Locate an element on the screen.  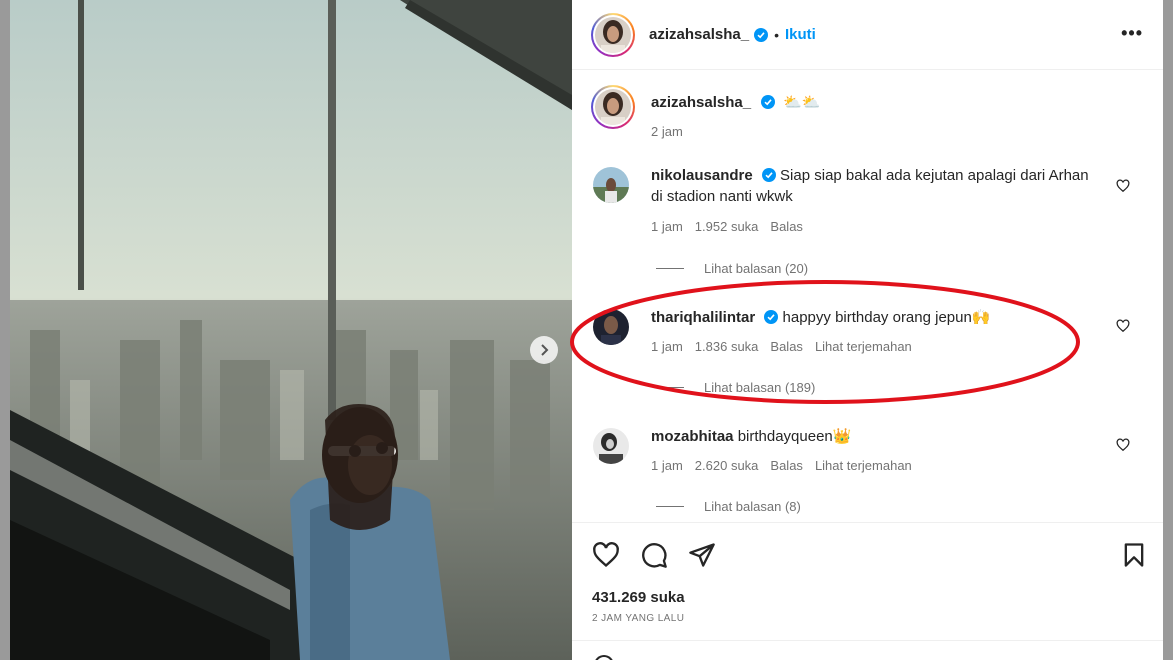
author-avatar is located at coordinates (613, 34).